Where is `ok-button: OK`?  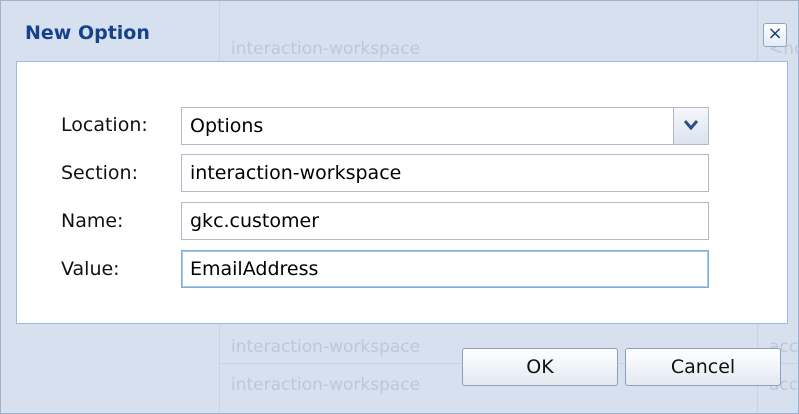
ok-button: OK is located at coordinates (540, 367).